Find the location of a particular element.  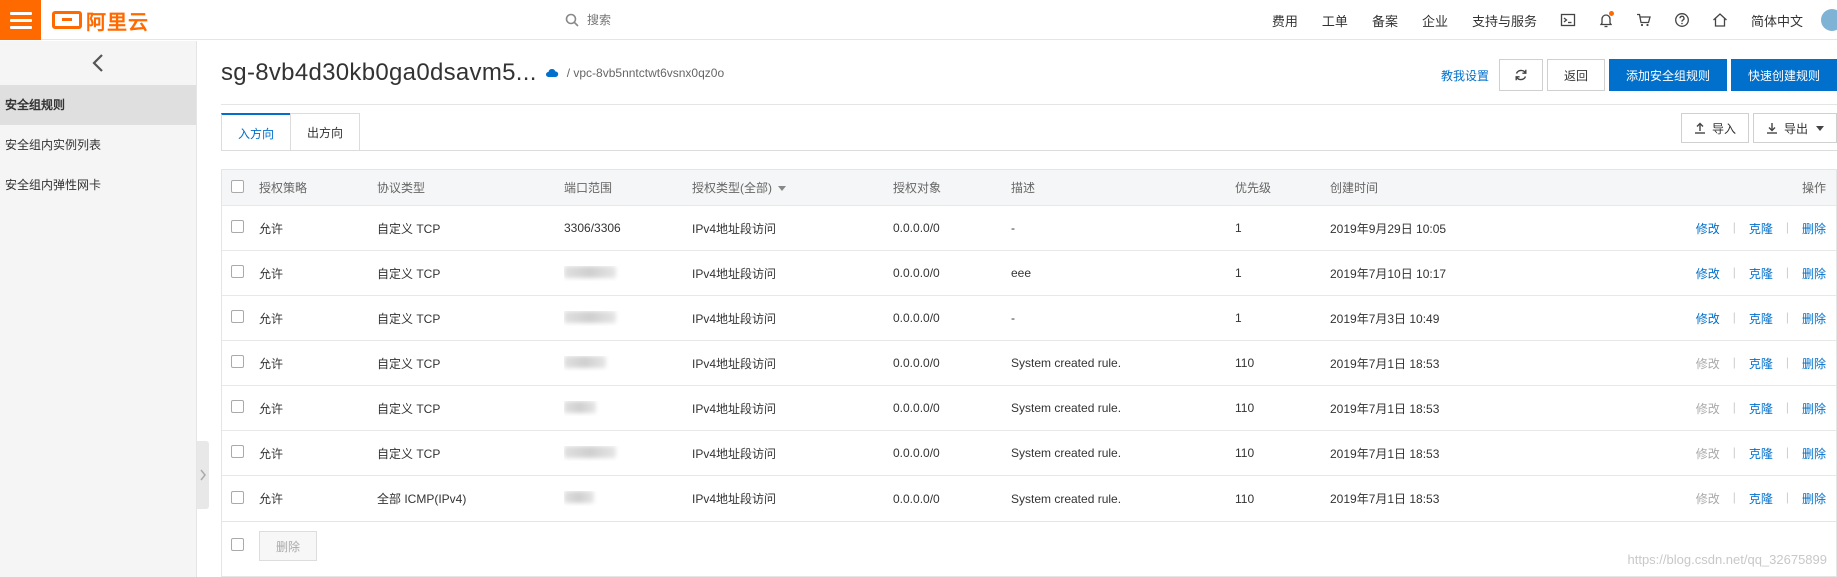

footer-select-all-checkbox is located at coordinates (240, 546).